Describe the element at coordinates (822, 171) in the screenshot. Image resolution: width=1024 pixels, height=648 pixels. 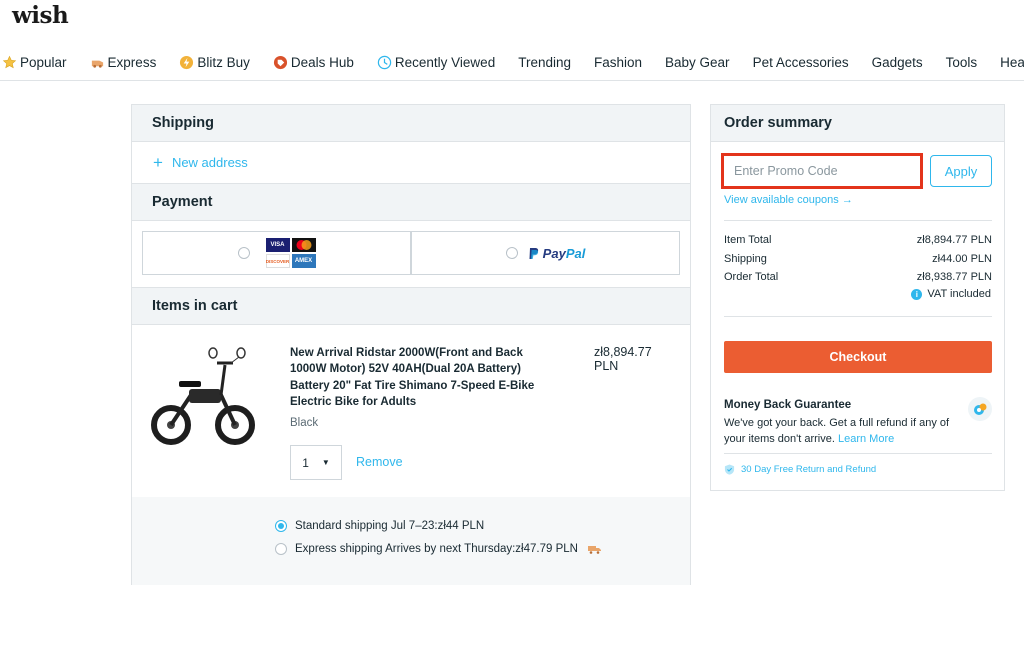
I see `promo-code-input` at that location.